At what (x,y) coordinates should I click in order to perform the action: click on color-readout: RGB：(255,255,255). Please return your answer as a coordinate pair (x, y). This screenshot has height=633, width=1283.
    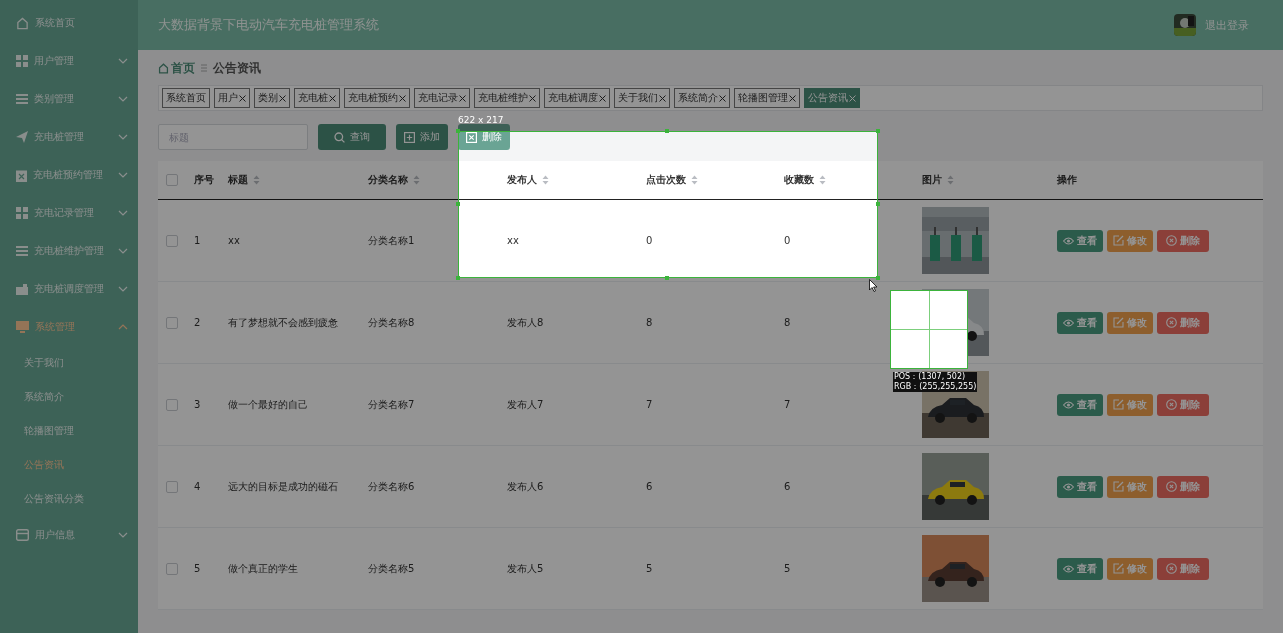
    Looking at the image, I should click on (935, 387).